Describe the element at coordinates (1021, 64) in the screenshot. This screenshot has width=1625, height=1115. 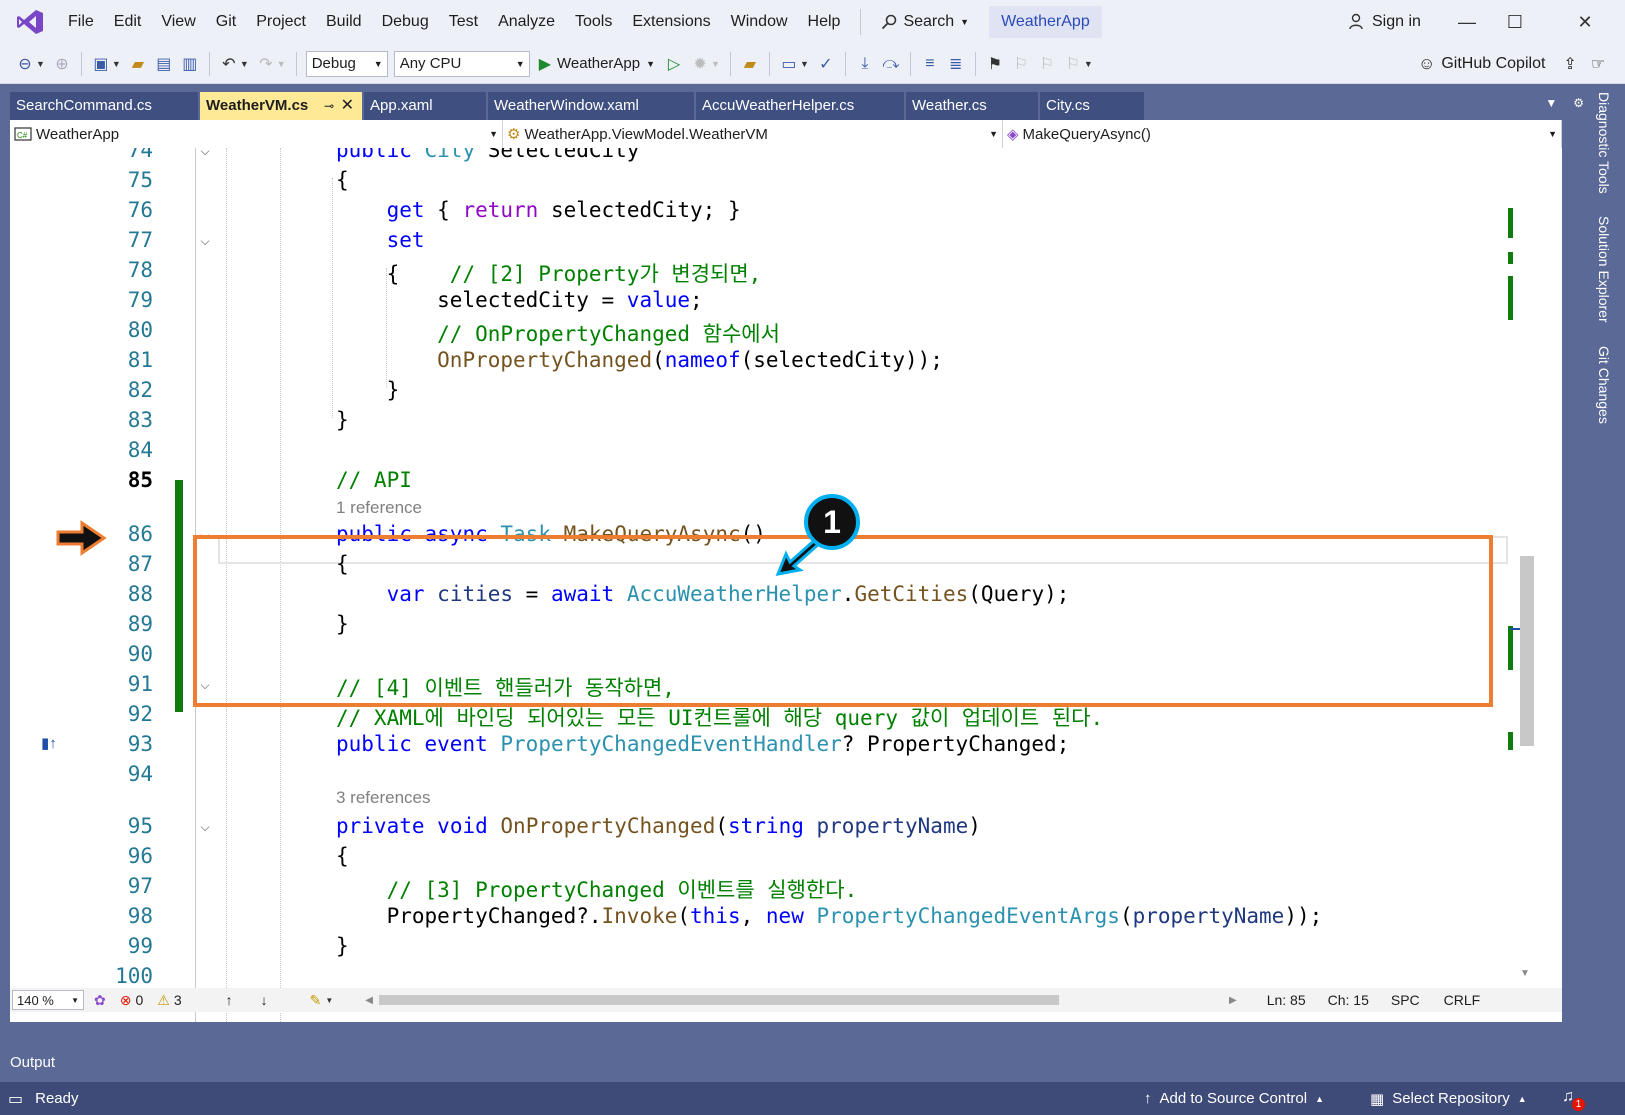
I see `previous-bookmark-icon: ⚐` at that location.